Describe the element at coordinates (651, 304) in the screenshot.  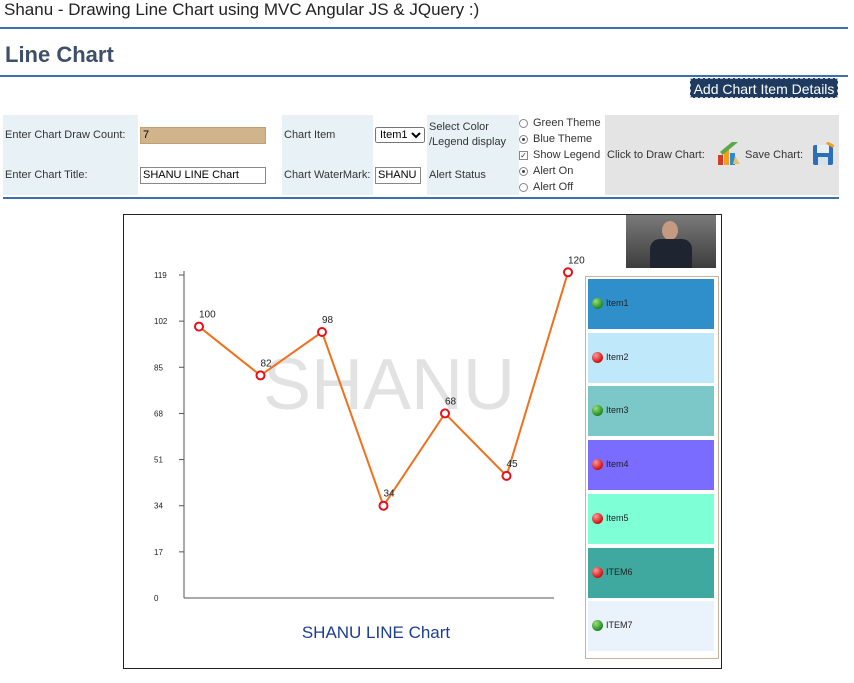
I see `legend-item: Item1` at that location.